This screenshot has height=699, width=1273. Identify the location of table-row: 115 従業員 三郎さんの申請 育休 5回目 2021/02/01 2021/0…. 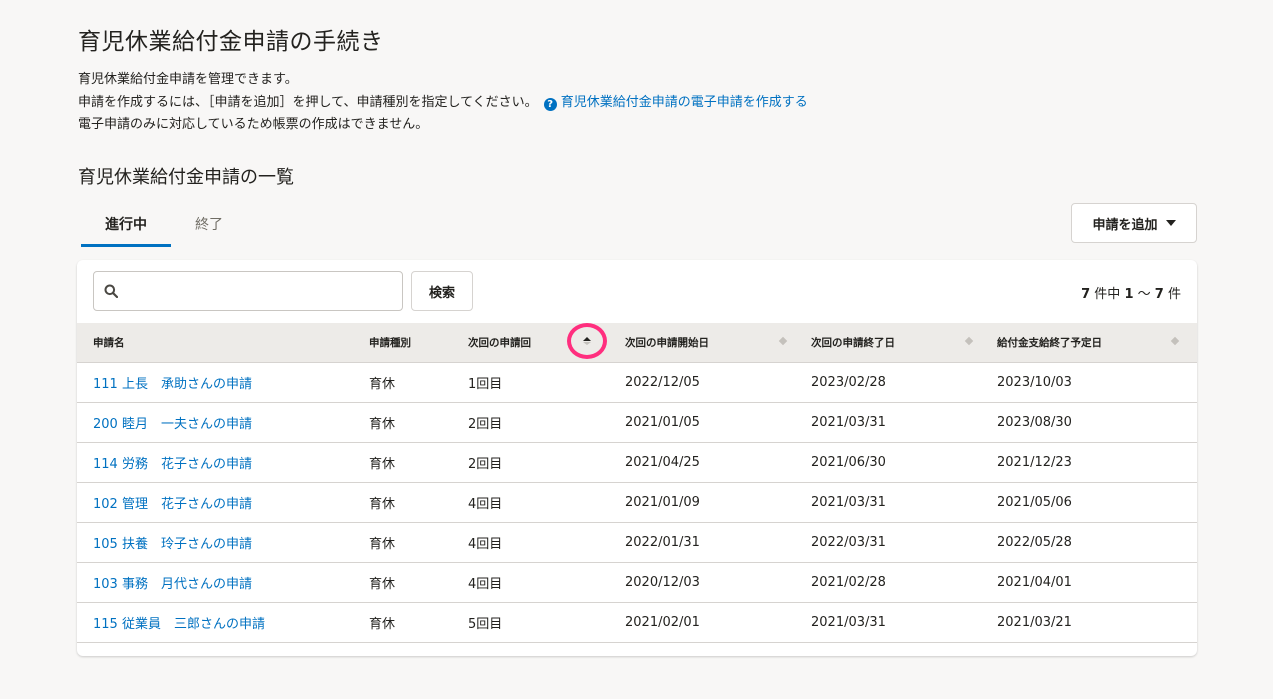
(637, 622).